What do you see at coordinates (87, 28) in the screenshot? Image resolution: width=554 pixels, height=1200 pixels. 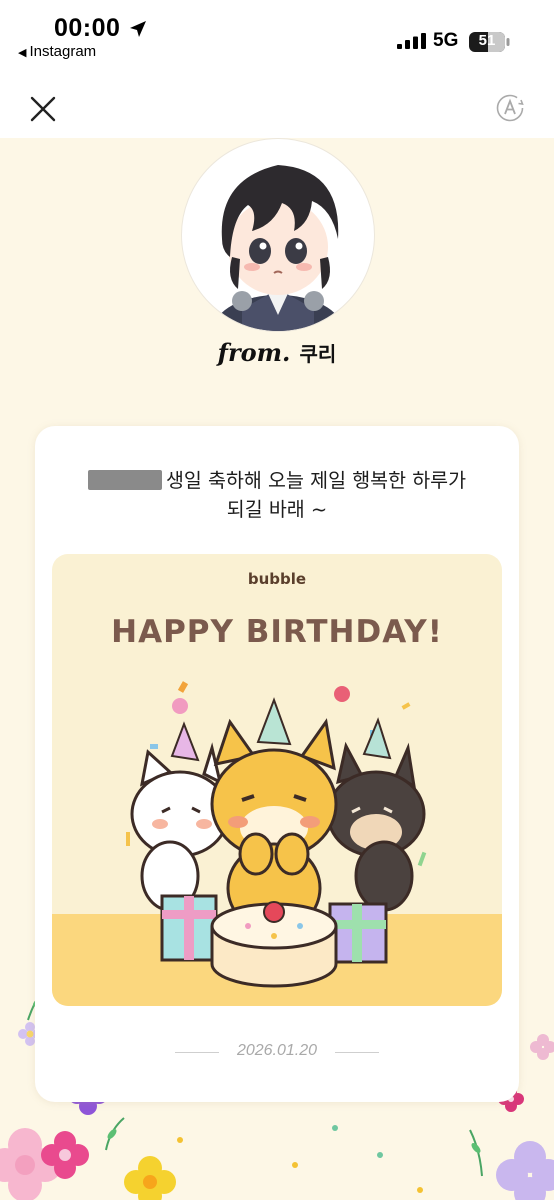 I see `status-time: 00:00` at bounding box center [87, 28].